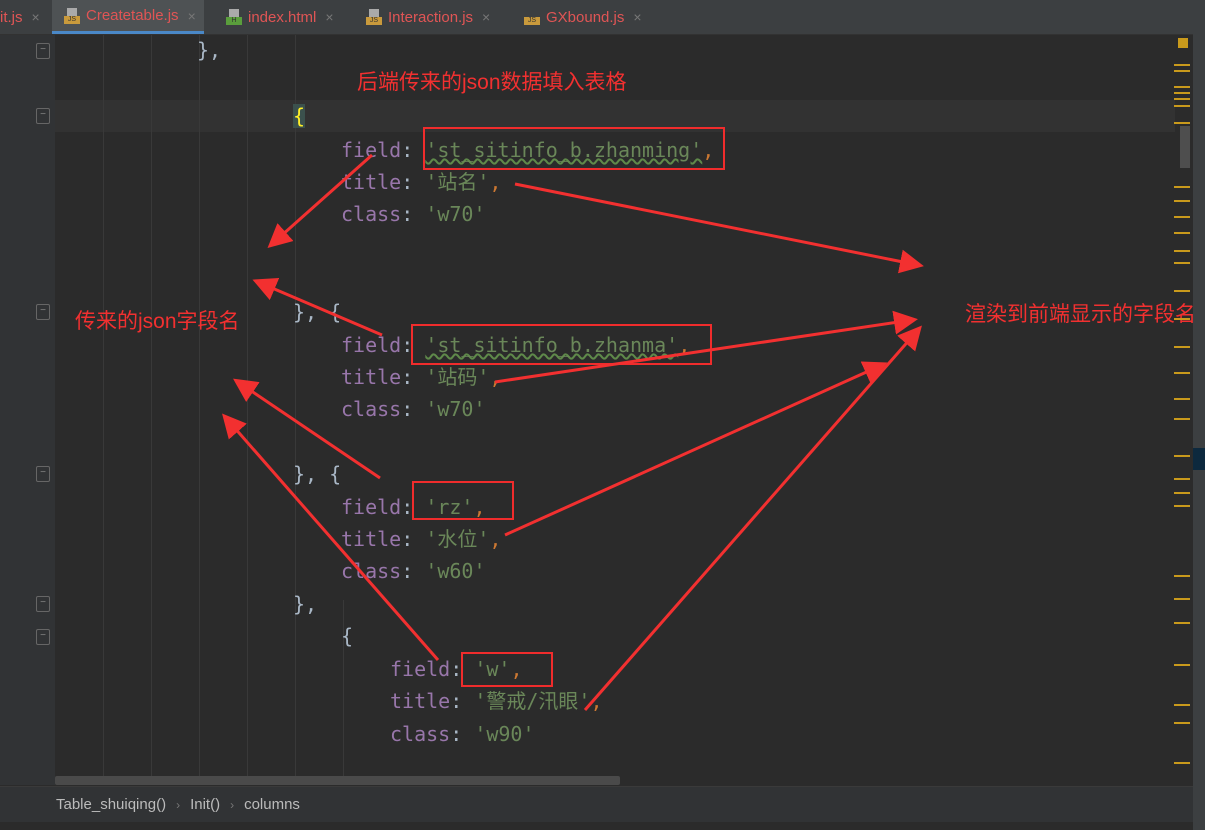 The image size is (1205, 830). Describe the element at coordinates (1199, 415) in the screenshot. I see `right-tool-strip` at that location.